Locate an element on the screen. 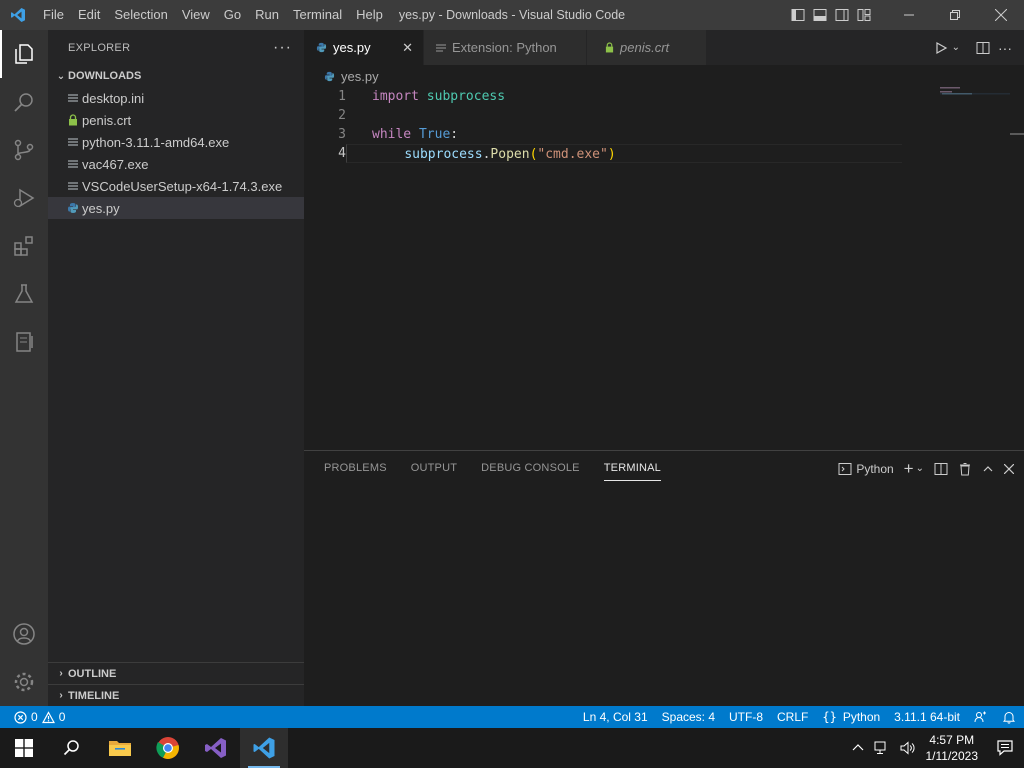 This screenshot has width=1024, height=768. line-number: 2 is located at coordinates (342, 115).